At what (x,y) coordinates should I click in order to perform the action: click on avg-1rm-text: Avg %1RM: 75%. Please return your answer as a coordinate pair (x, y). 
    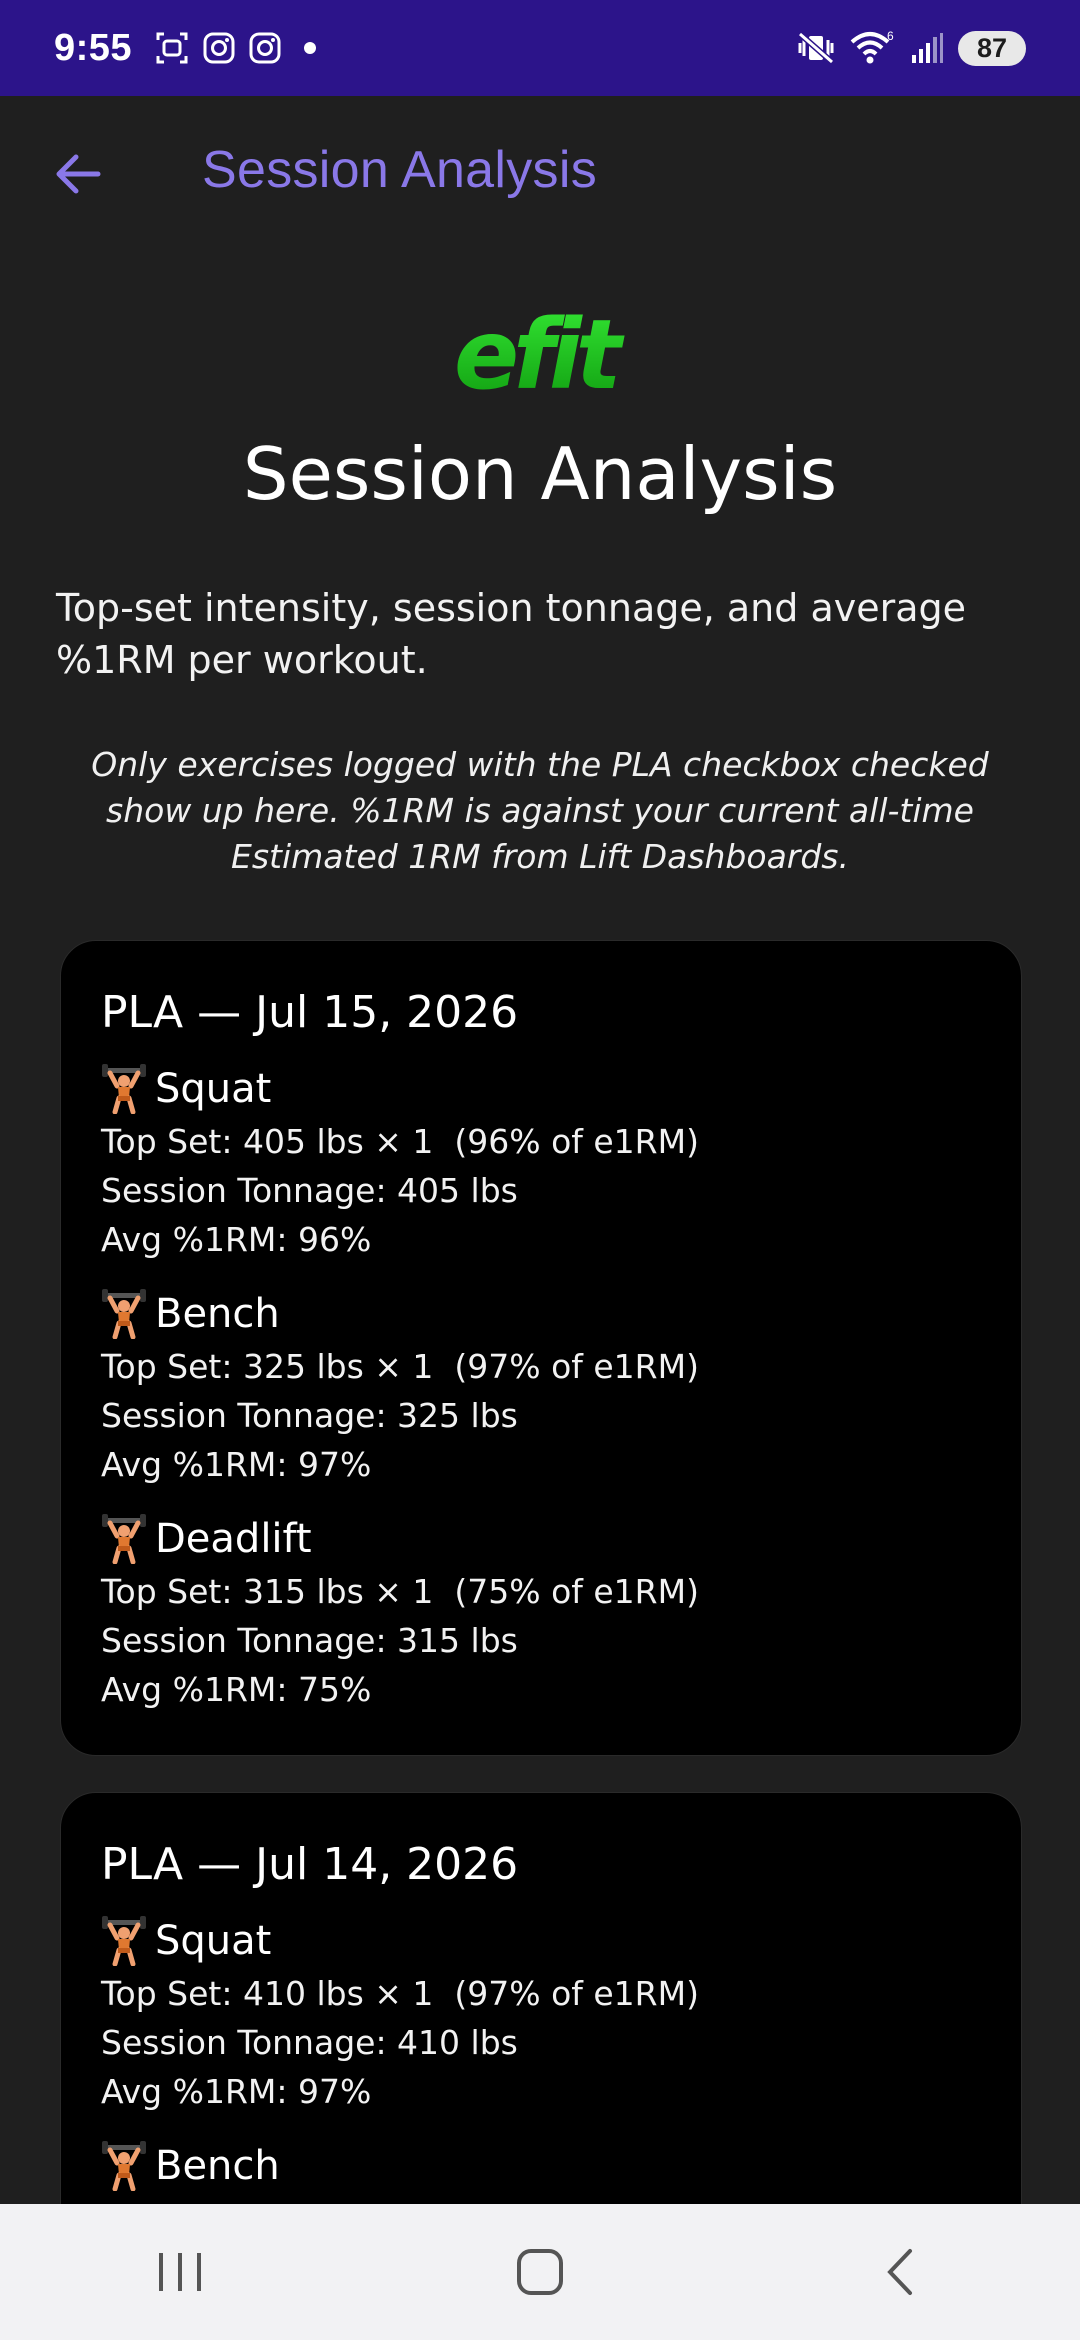
    Looking at the image, I should click on (236, 1689).